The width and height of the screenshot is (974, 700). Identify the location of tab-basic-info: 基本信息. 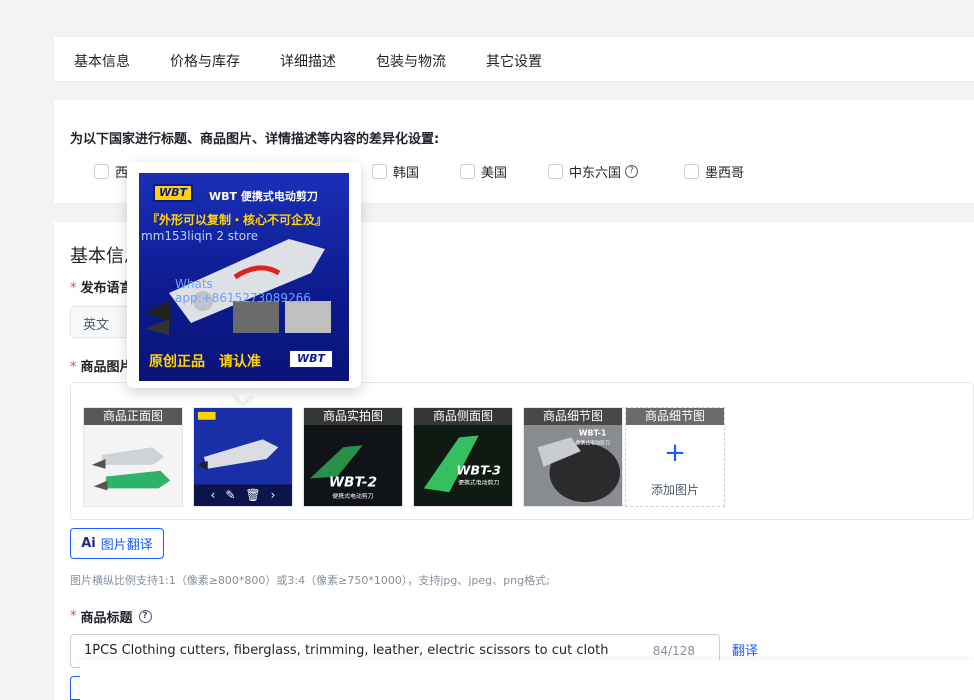
(102, 61).